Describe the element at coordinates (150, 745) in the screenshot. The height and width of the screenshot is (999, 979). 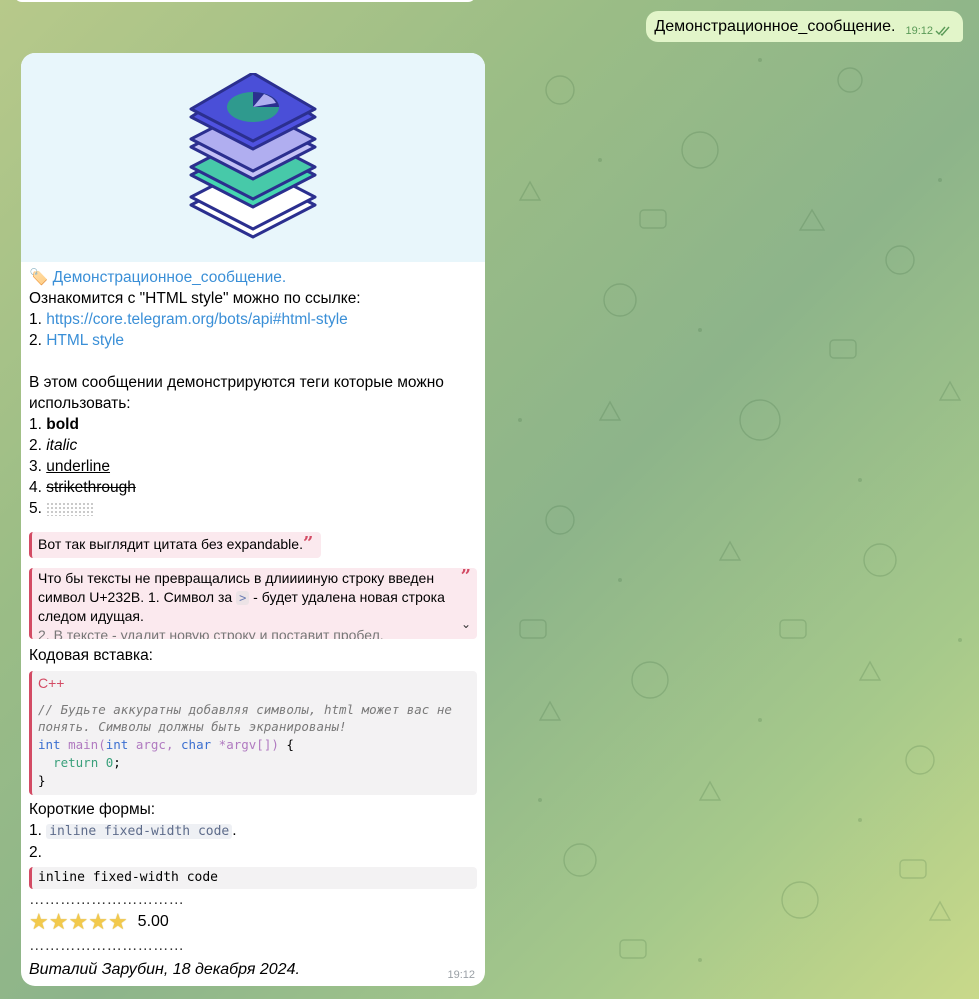
I see `code-arg: argc` at that location.